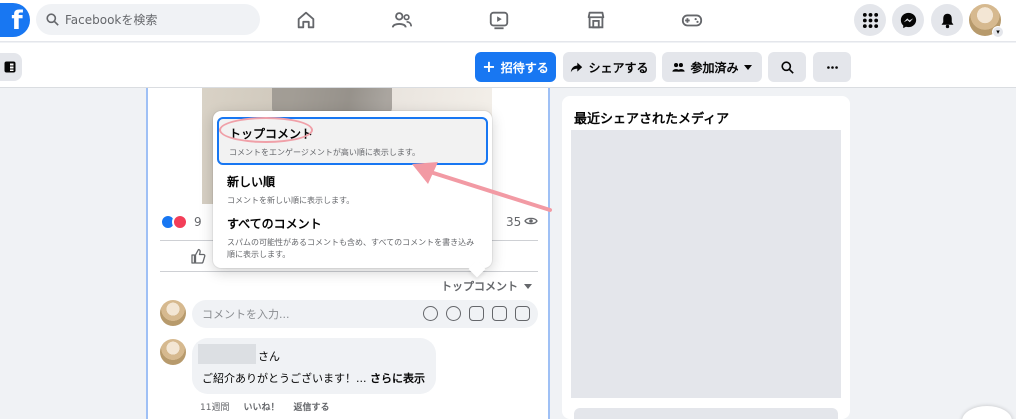  What do you see at coordinates (198, 222) in the screenshot?
I see `reaction-count: 9` at bounding box center [198, 222].